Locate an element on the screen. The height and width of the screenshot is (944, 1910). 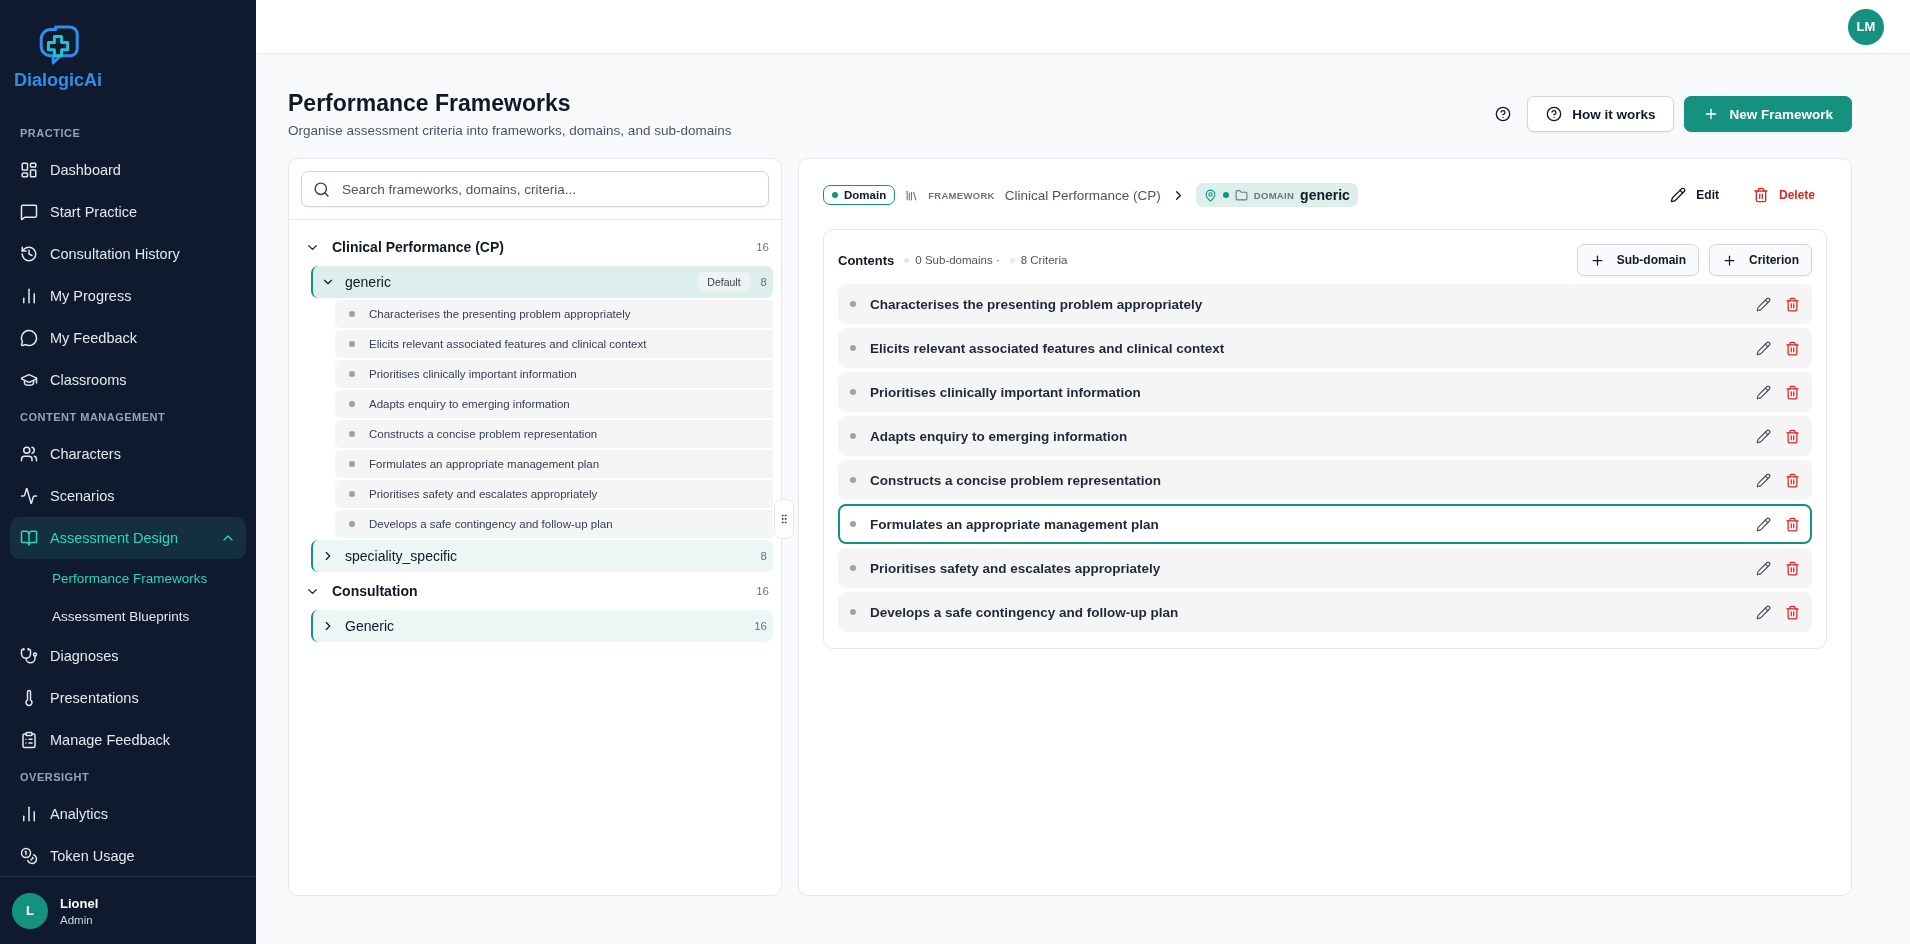
trash-icon is located at coordinates (1760, 195).